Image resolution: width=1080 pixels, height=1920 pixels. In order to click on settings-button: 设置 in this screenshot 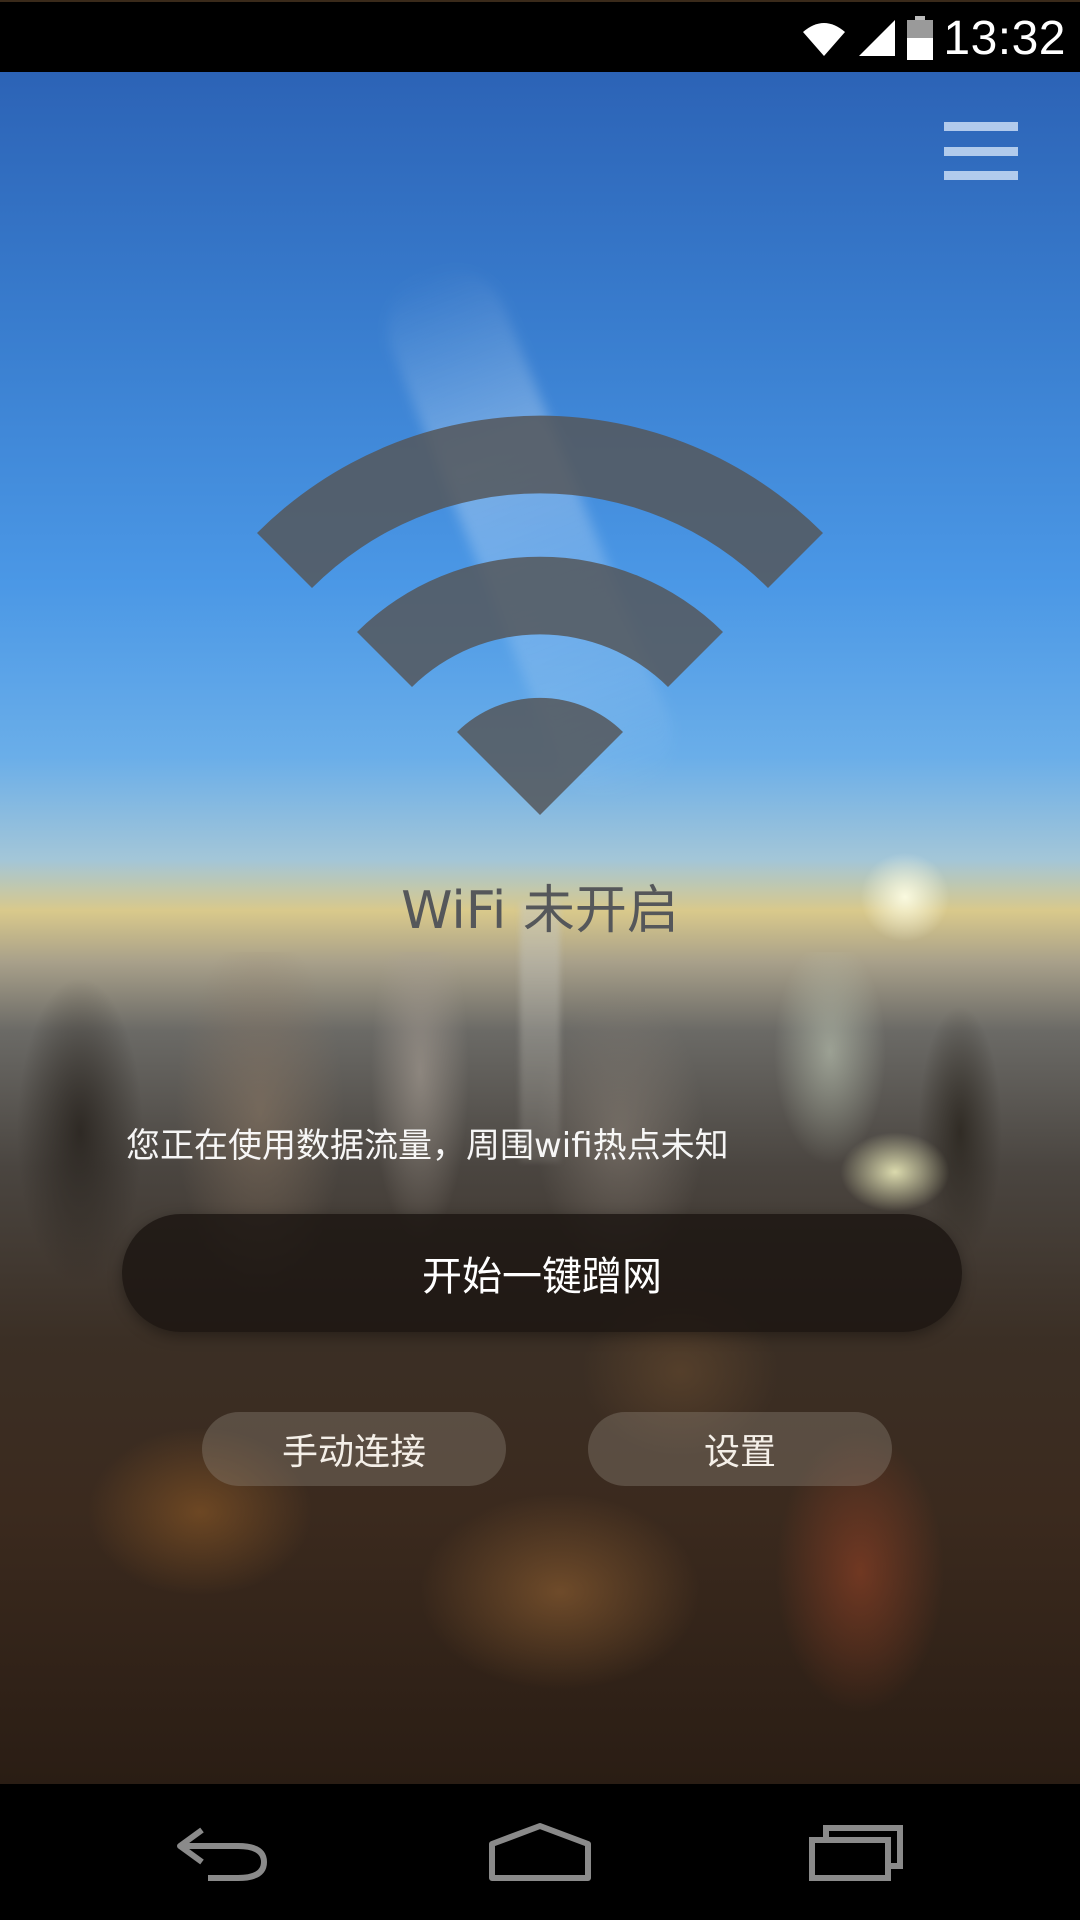, I will do `click(740, 1449)`.